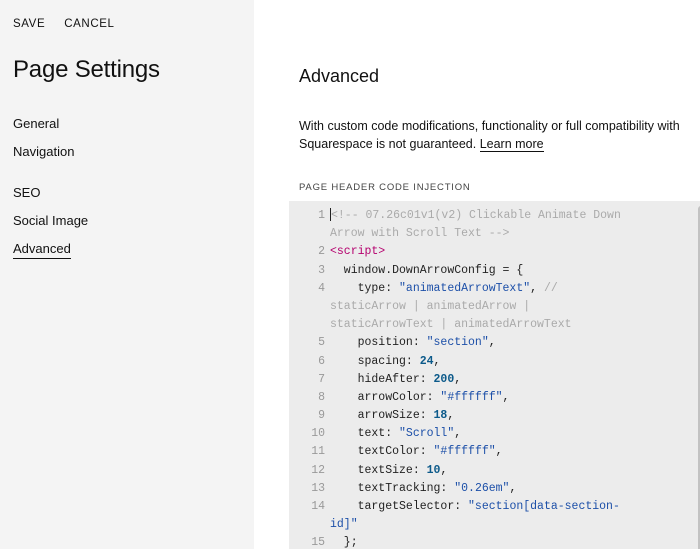 This screenshot has height=549, width=700. I want to click on code-line: 15 };, so click(455, 541).